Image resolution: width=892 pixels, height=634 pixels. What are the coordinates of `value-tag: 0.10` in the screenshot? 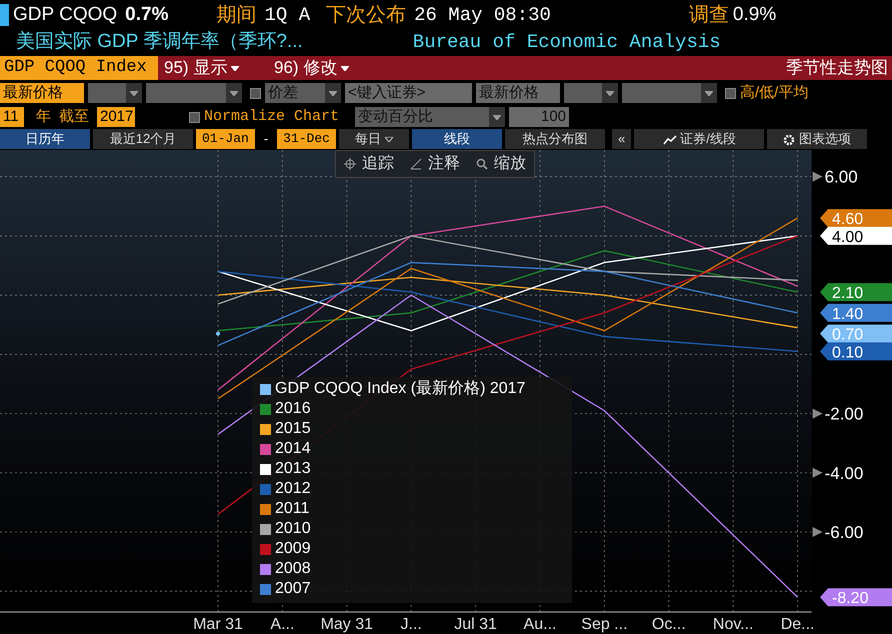 It's located at (856, 352).